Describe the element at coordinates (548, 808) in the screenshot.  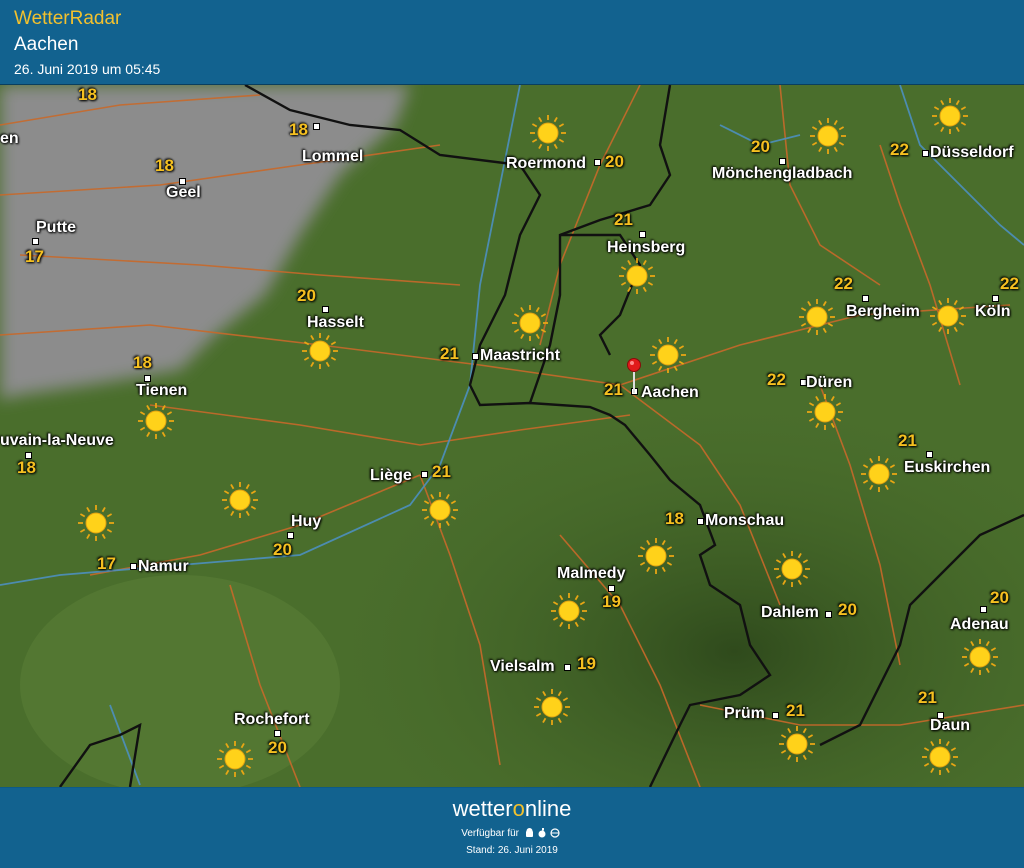
I see `brand-part: nline` at that location.